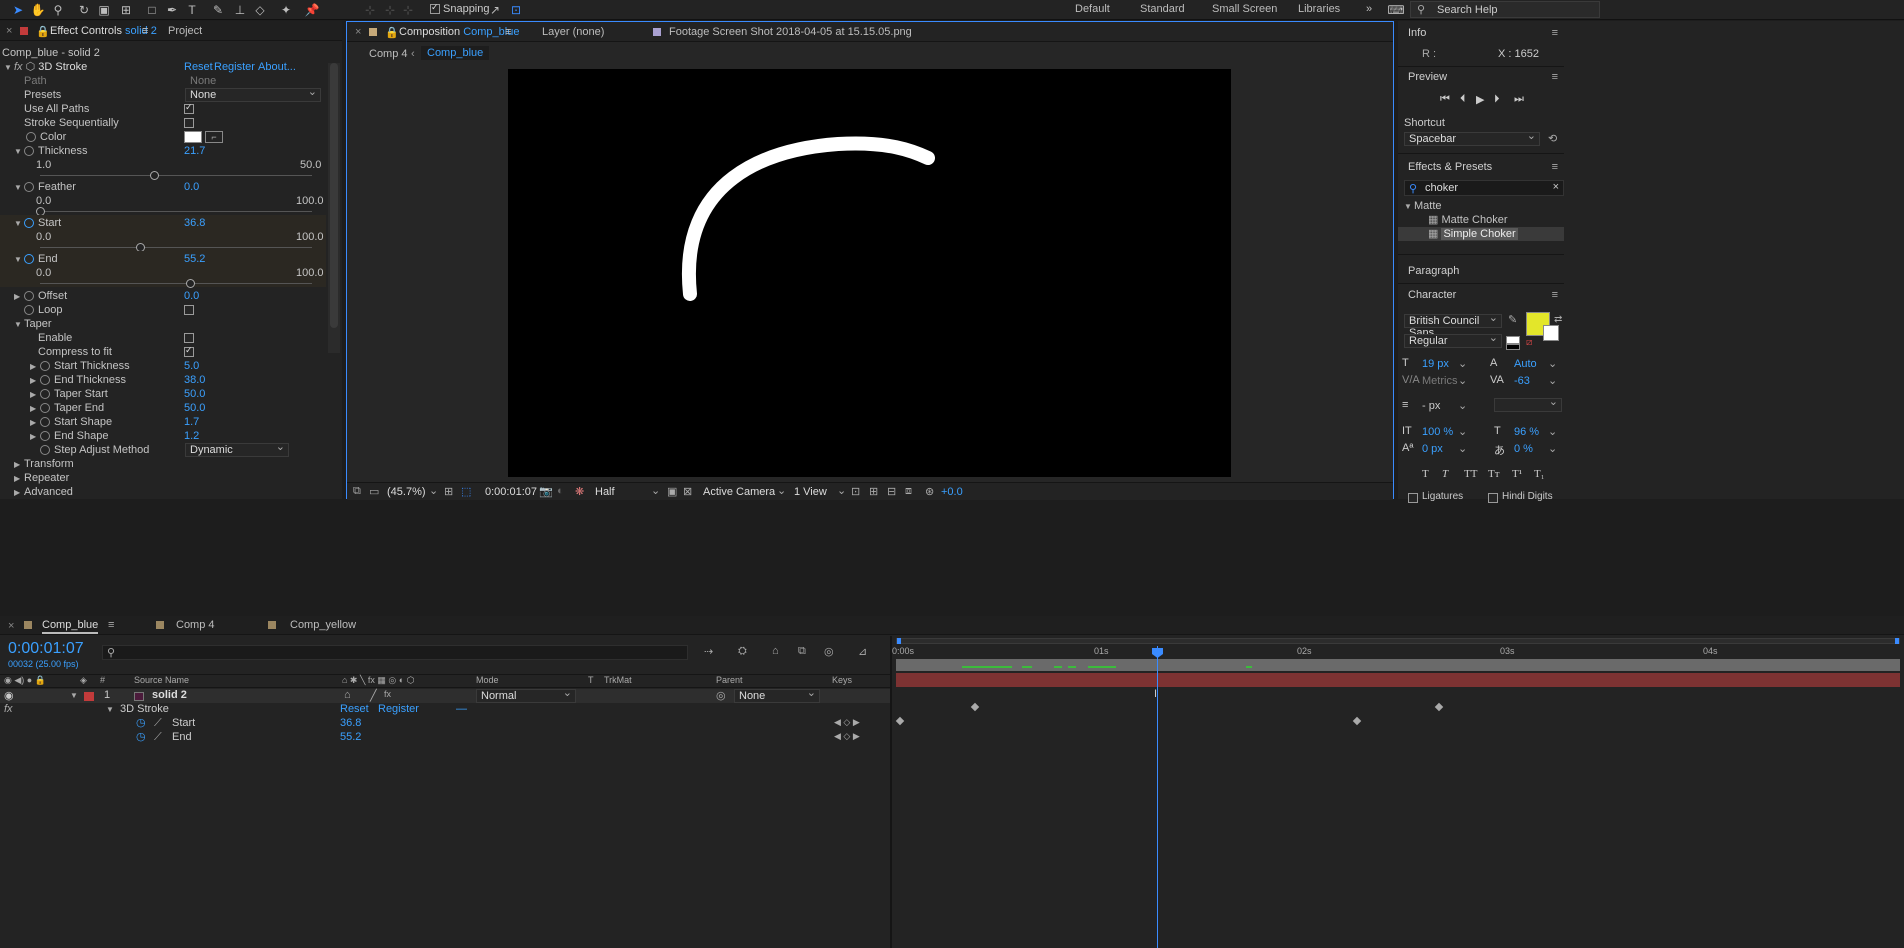 The image size is (1904, 948). What do you see at coordinates (1395, 10) in the screenshot?
I see `workspace-menu-icon: ⌨` at bounding box center [1395, 10].